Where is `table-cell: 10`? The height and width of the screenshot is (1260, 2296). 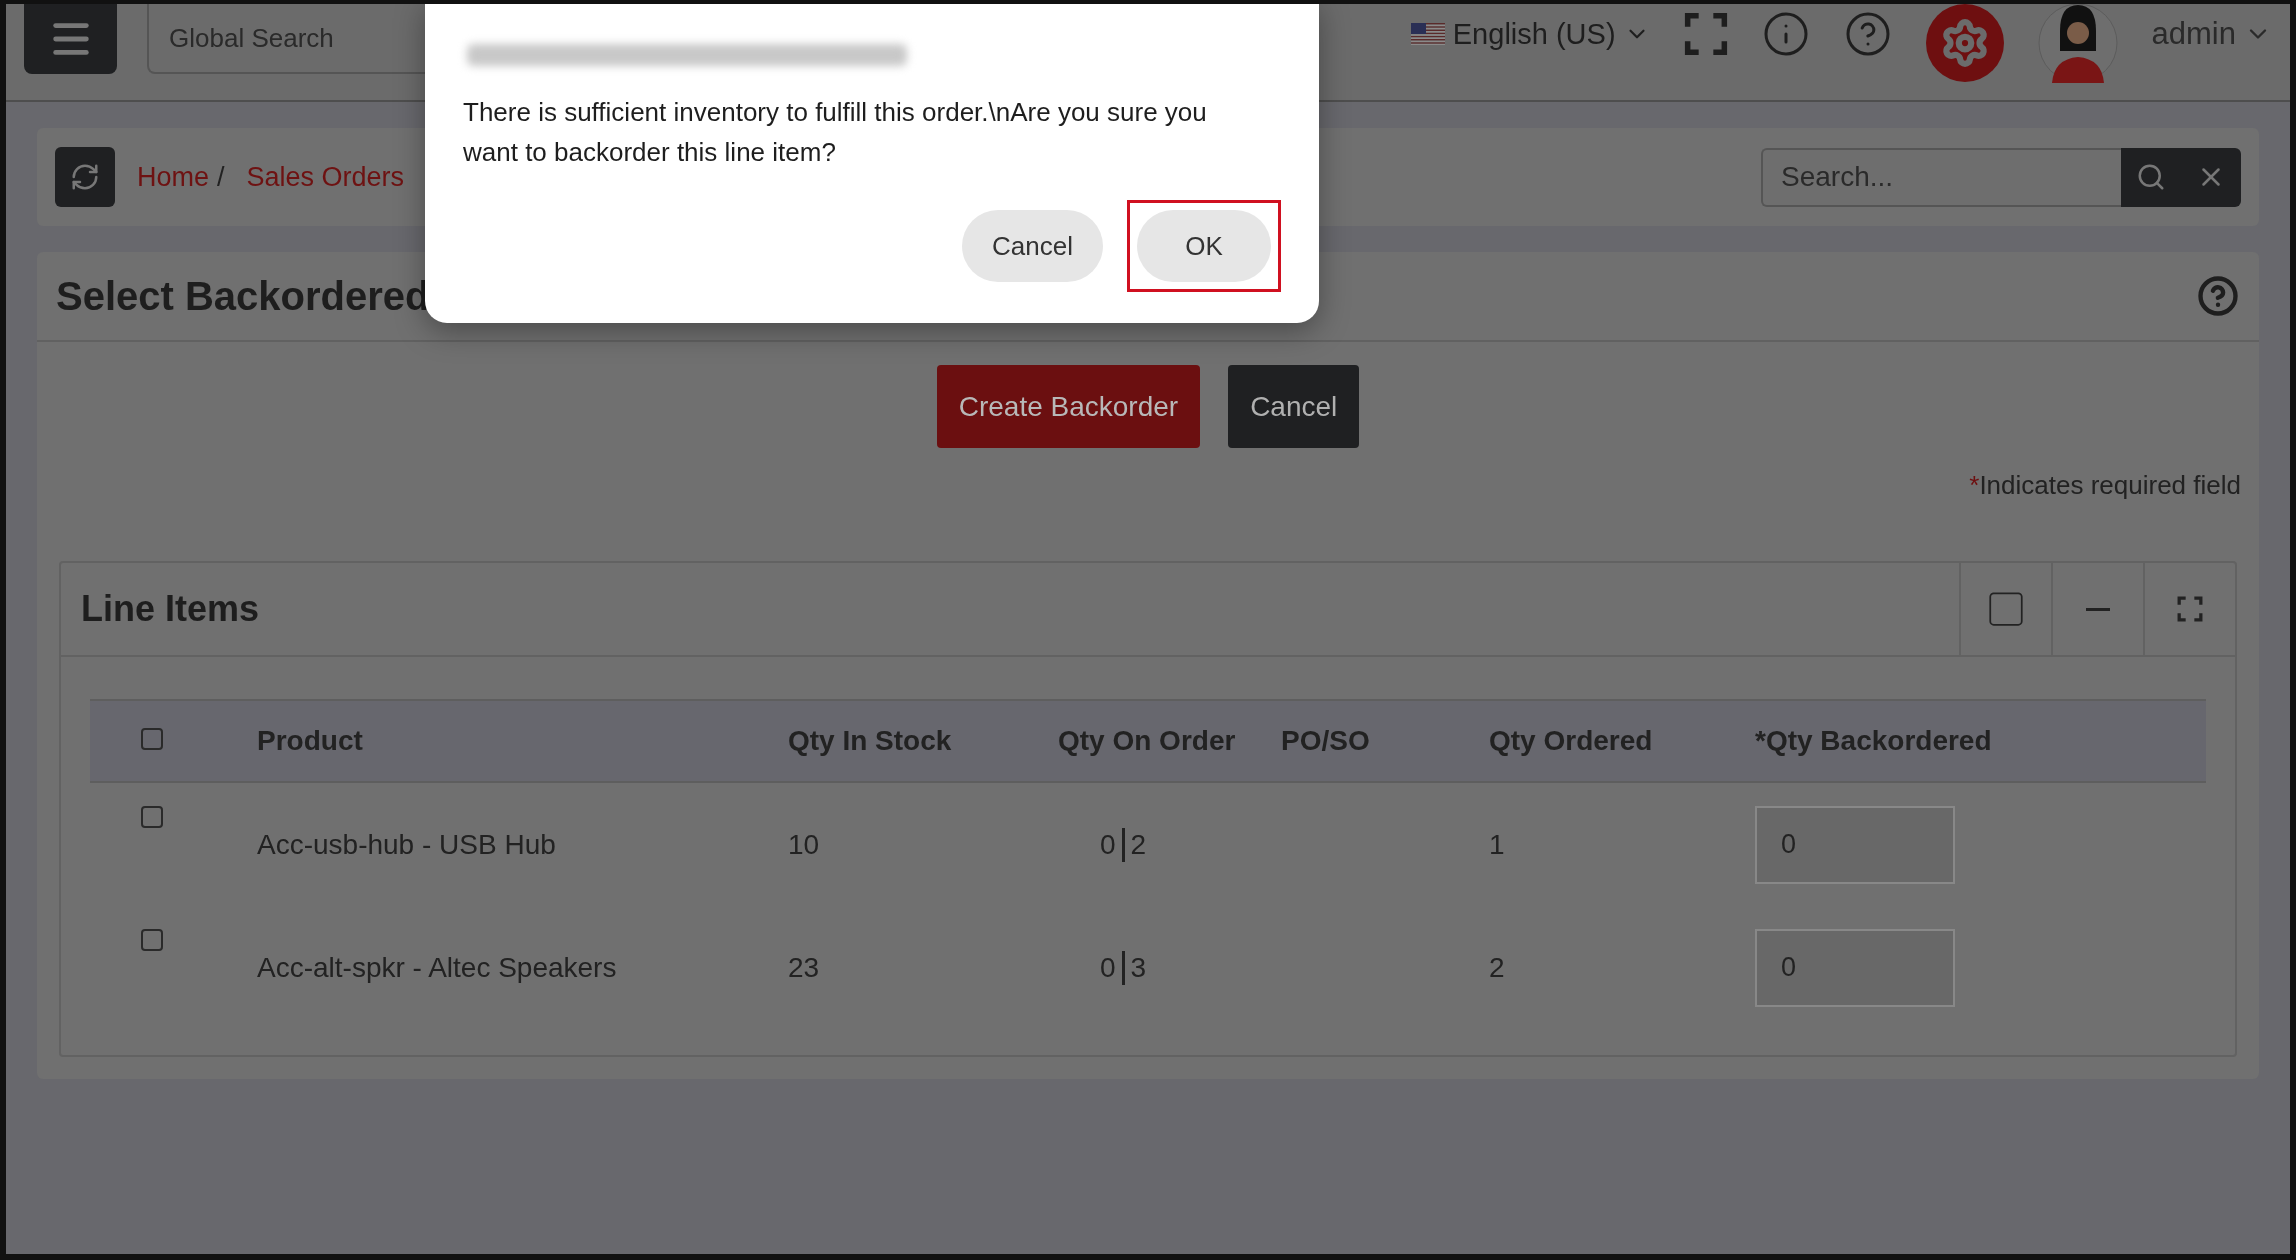 table-cell: 10 is located at coordinates (922, 844).